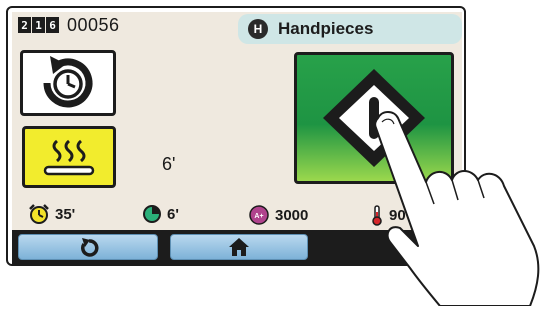 This screenshot has height=316, width=545. I want to click on cycle-select-button, so click(68, 83).